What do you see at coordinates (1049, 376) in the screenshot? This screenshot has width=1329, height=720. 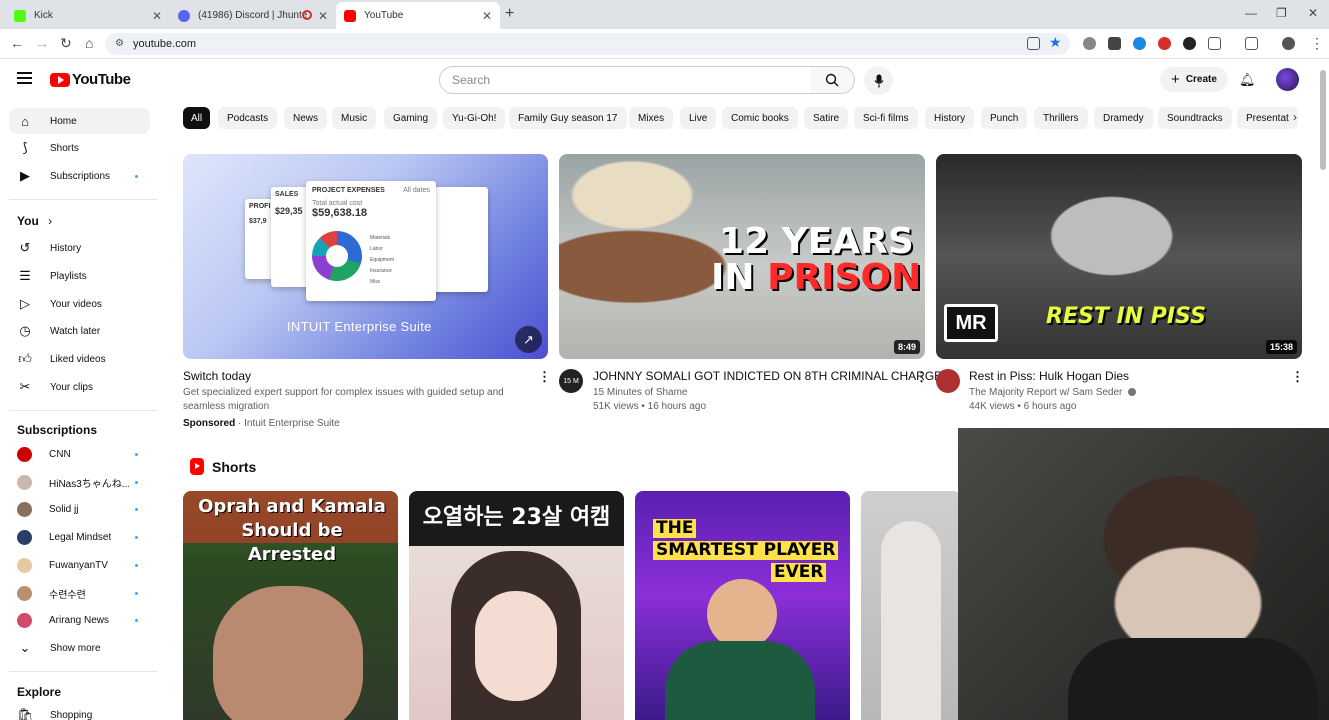 I see `video-title: Rest in Piss: Hulk Hogan Dies` at bounding box center [1049, 376].